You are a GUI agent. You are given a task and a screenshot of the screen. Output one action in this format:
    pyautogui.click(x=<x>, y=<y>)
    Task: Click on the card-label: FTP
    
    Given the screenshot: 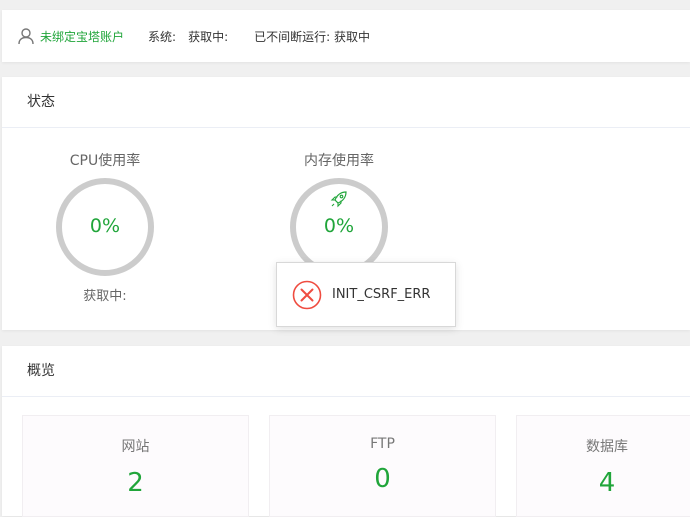 What is the action you would take?
    pyautogui.click(x=382, y=444)
    